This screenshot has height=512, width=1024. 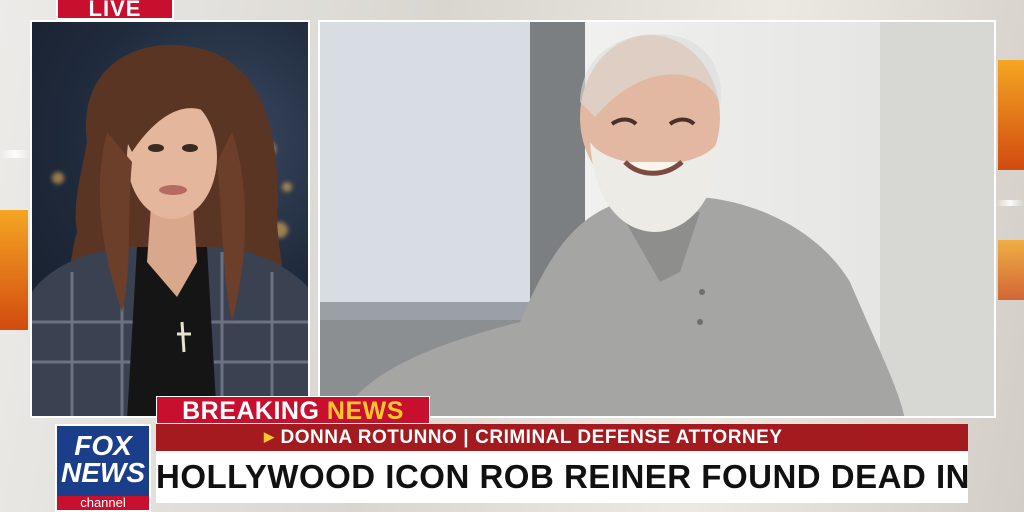 I want to click on guest-name-bar: ▶ DONNA ROTUNNO | CRIMINAL DEFENSE ATTORNEY, so click(x=562, y=437).